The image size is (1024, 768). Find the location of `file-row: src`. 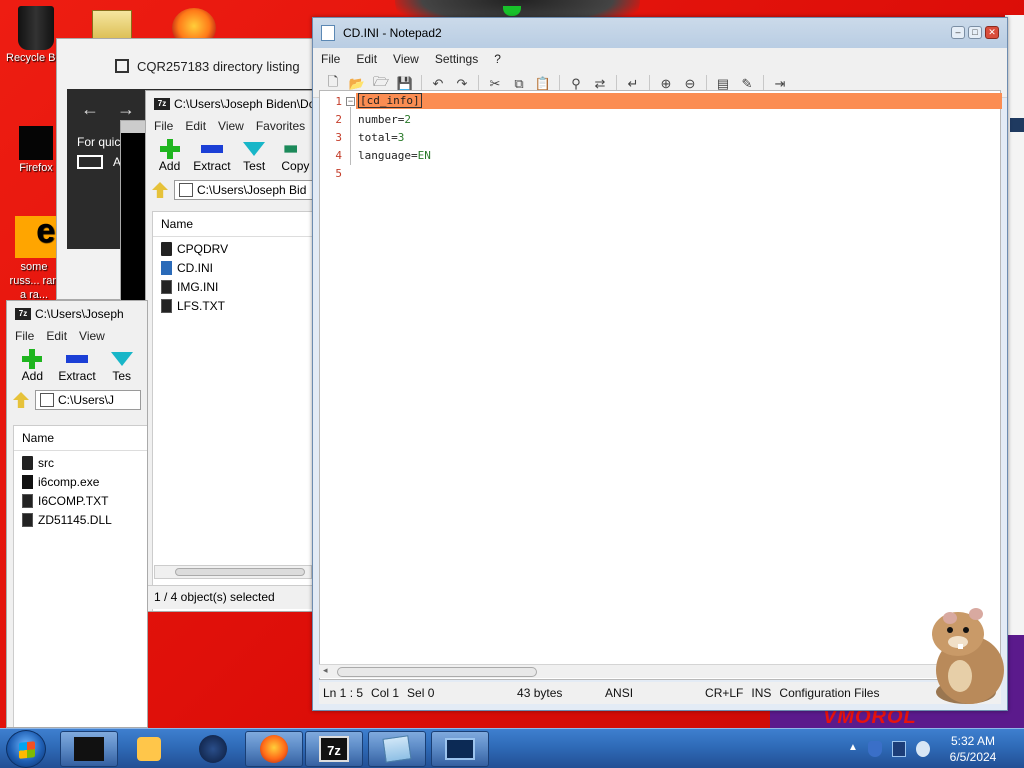

file-row: src is located at coordinates (81, 462).